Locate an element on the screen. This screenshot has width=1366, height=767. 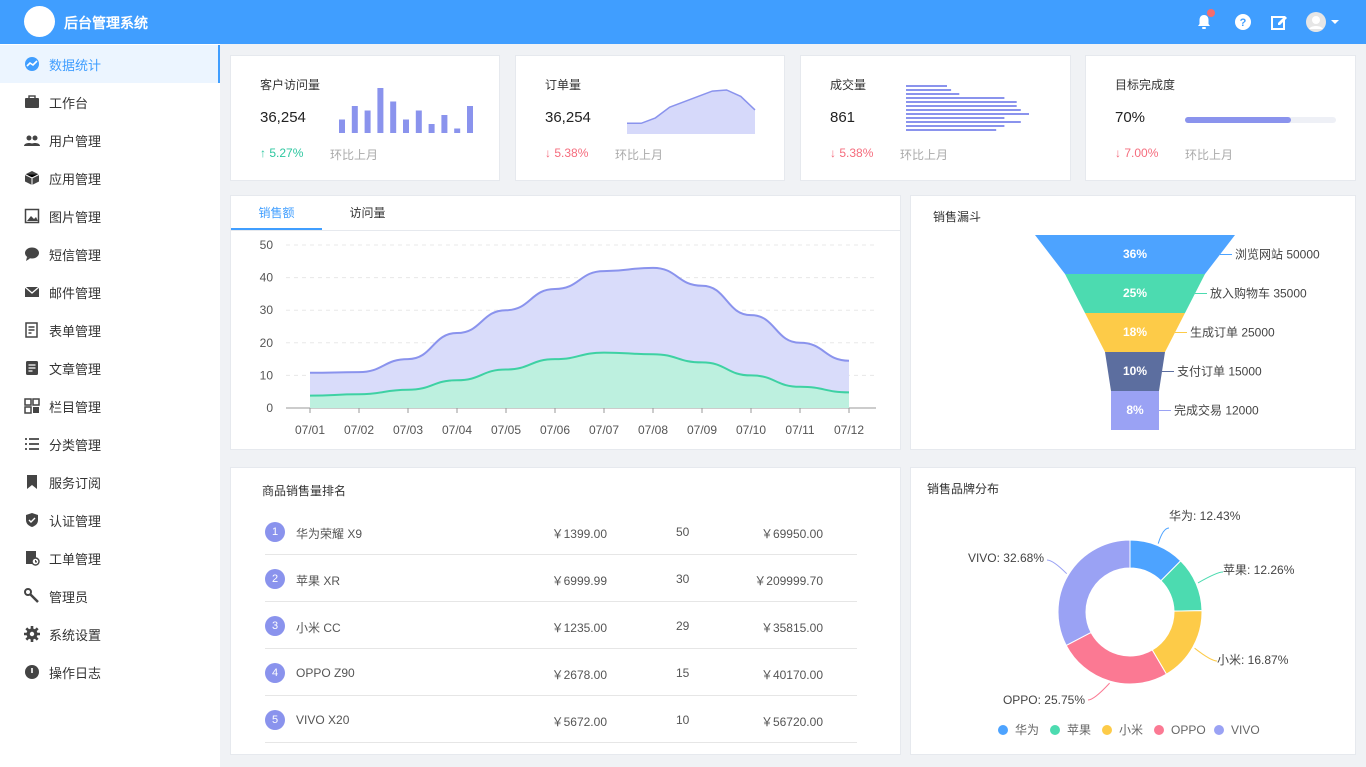
ranking-title: 商品销售量排名 is located at coordinates (304, 491).